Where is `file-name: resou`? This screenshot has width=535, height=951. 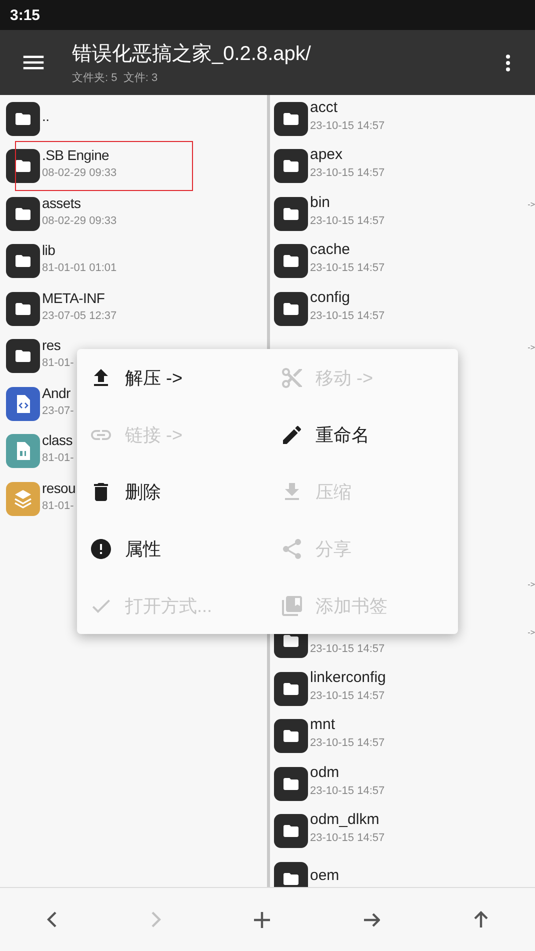 file-name: resou is located at coordinates (59, 487).